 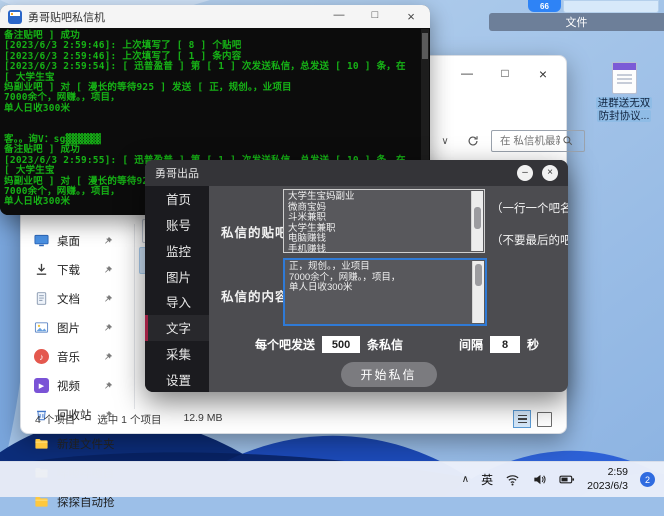 What do you see at coordinates (558, 479) in the screenshot?
I see `system-tray: ∧ 英 2:59 2023/6/3 2` at bounding box center [558, 479].